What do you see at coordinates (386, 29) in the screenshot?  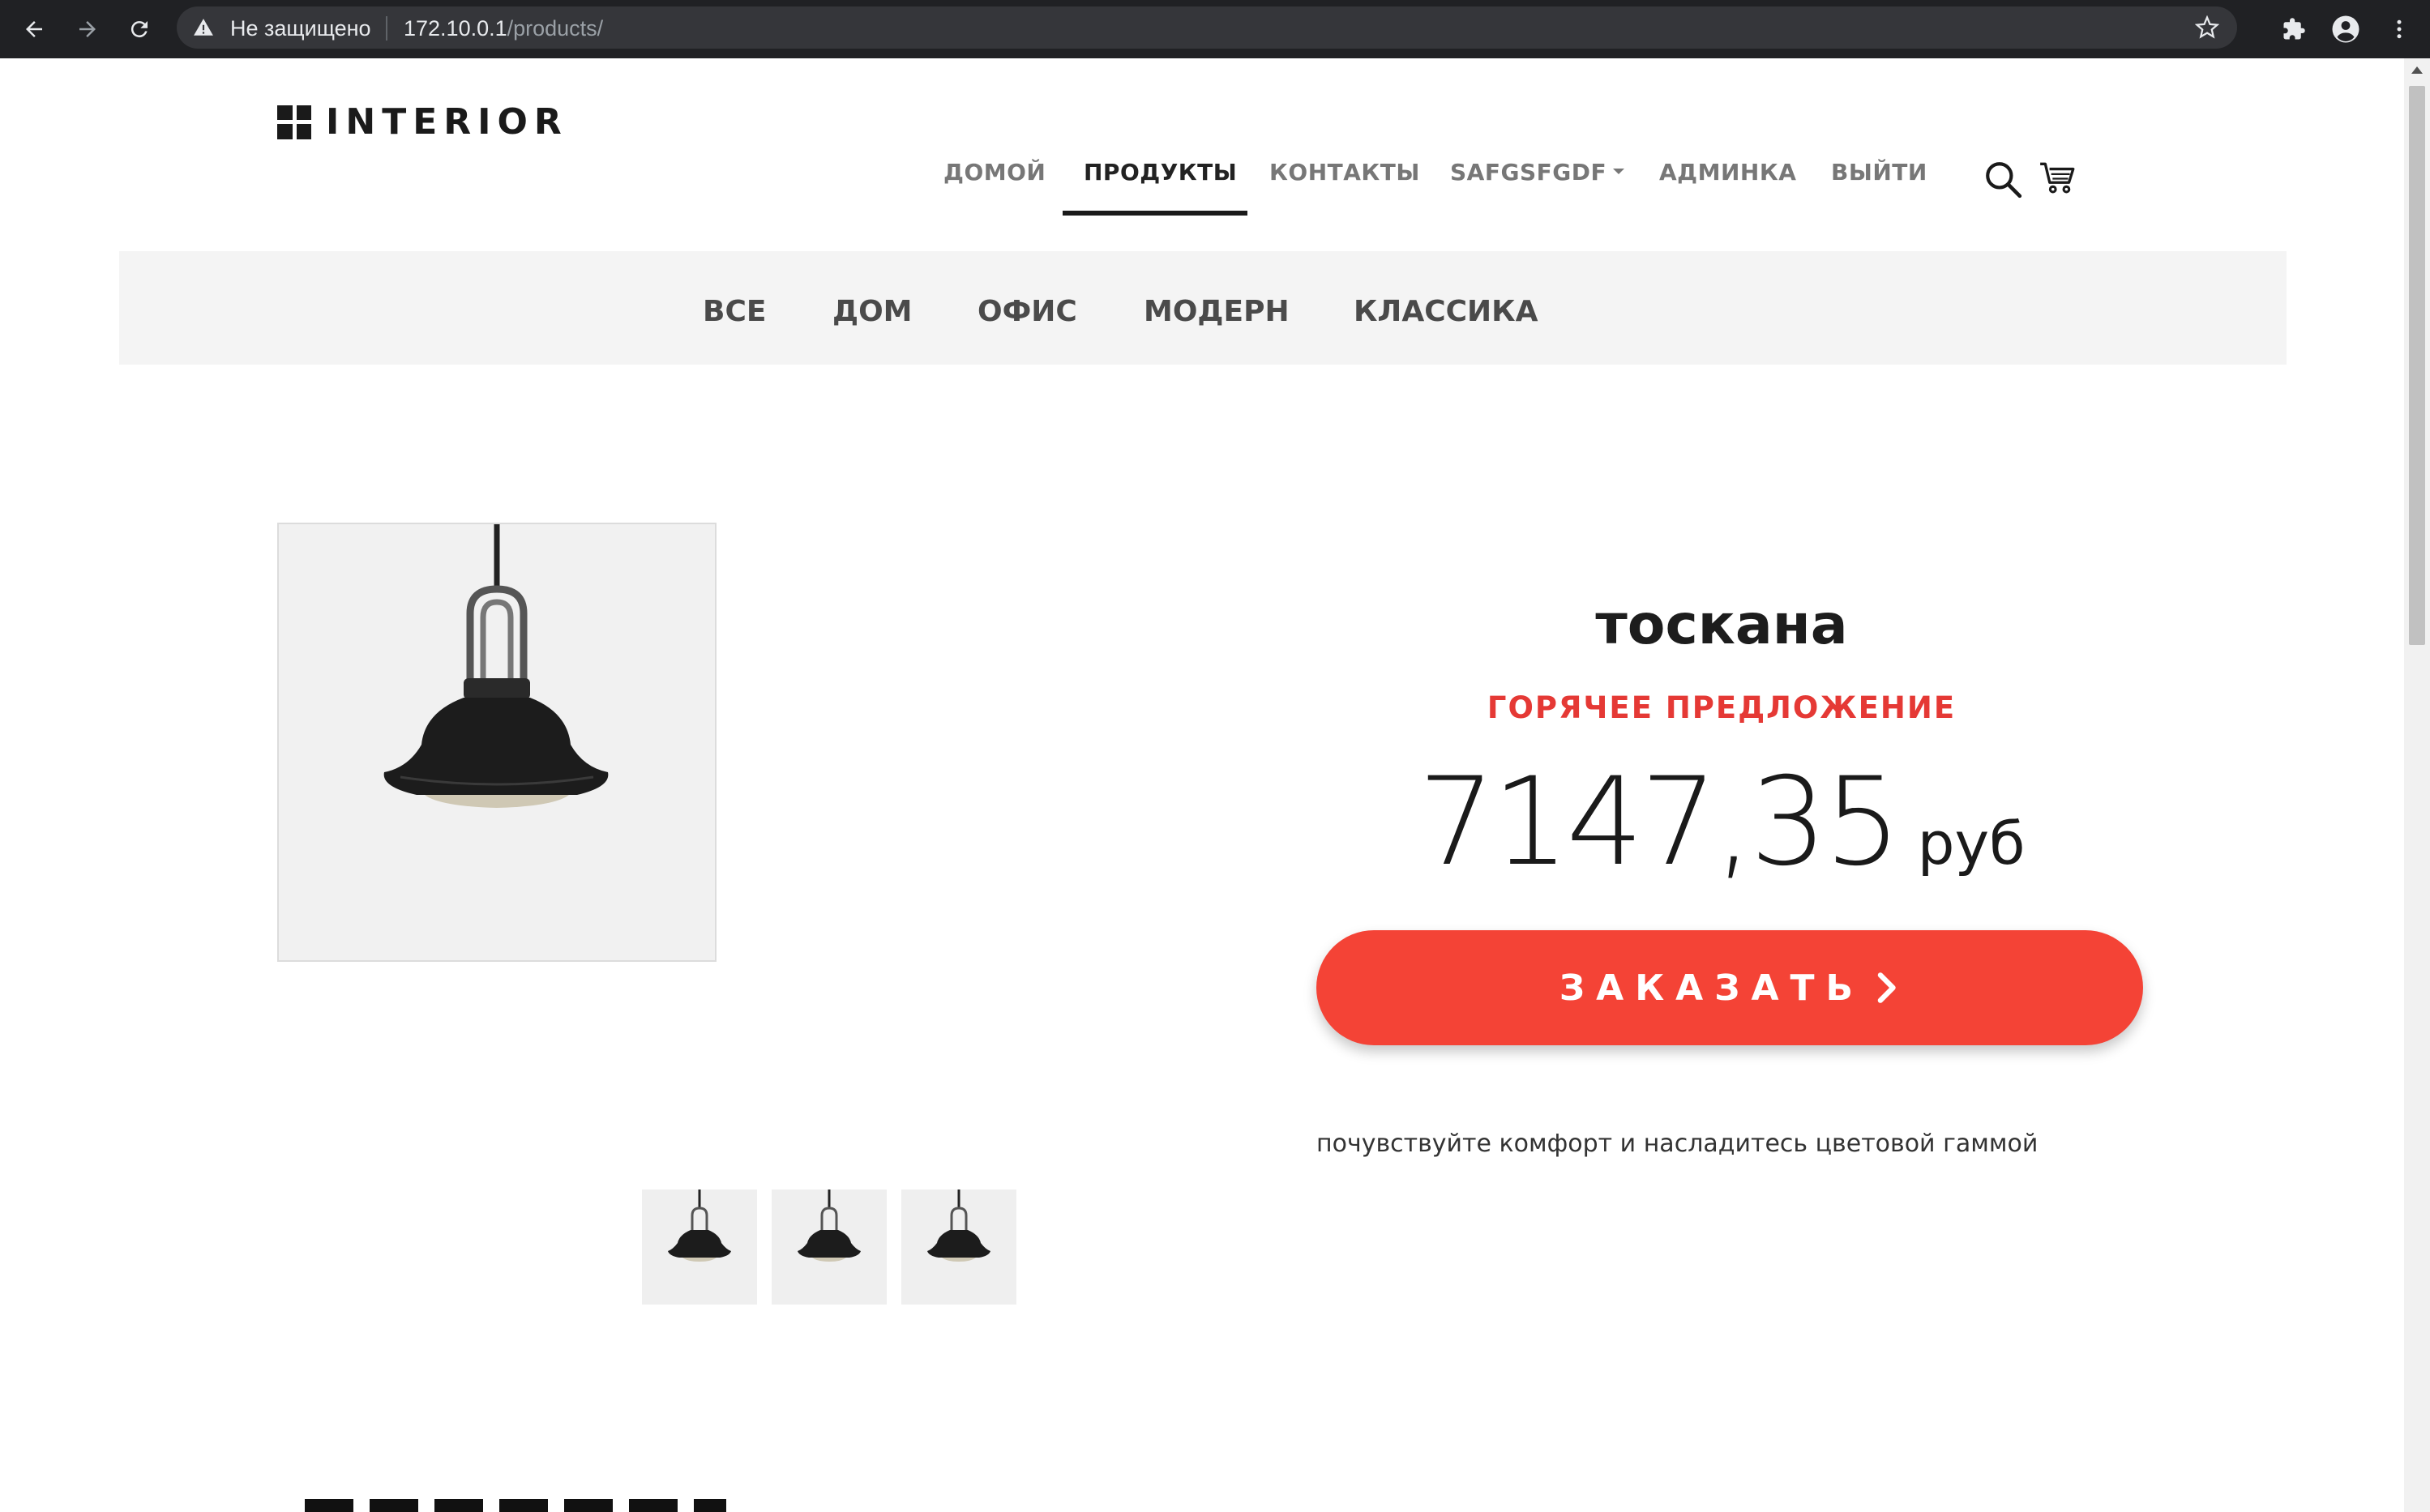 I see `separator` at bounding box center [386, 29].